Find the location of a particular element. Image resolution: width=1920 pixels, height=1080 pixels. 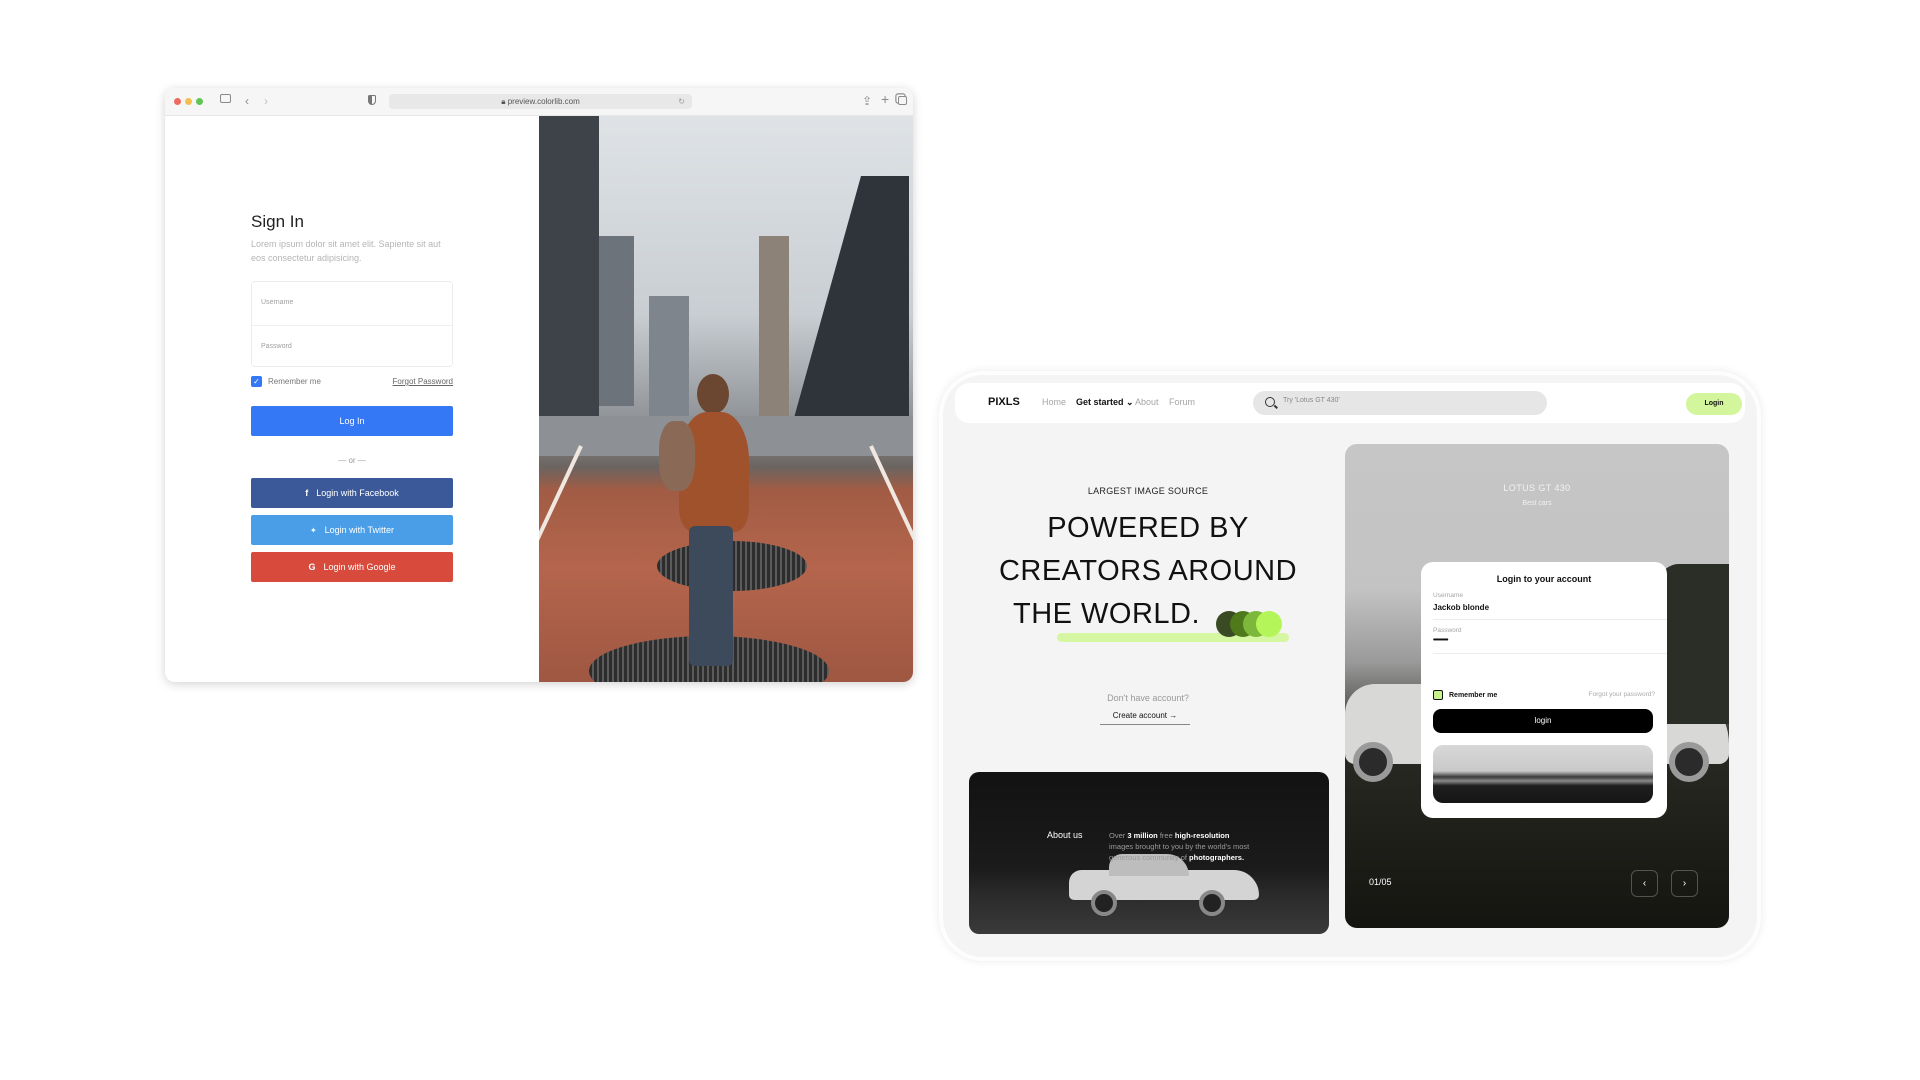

browser-toolbar: ‹ › 🔒︎ preview.colorlib.com ↻ ⇪ + is located at coordinates (539, 102).